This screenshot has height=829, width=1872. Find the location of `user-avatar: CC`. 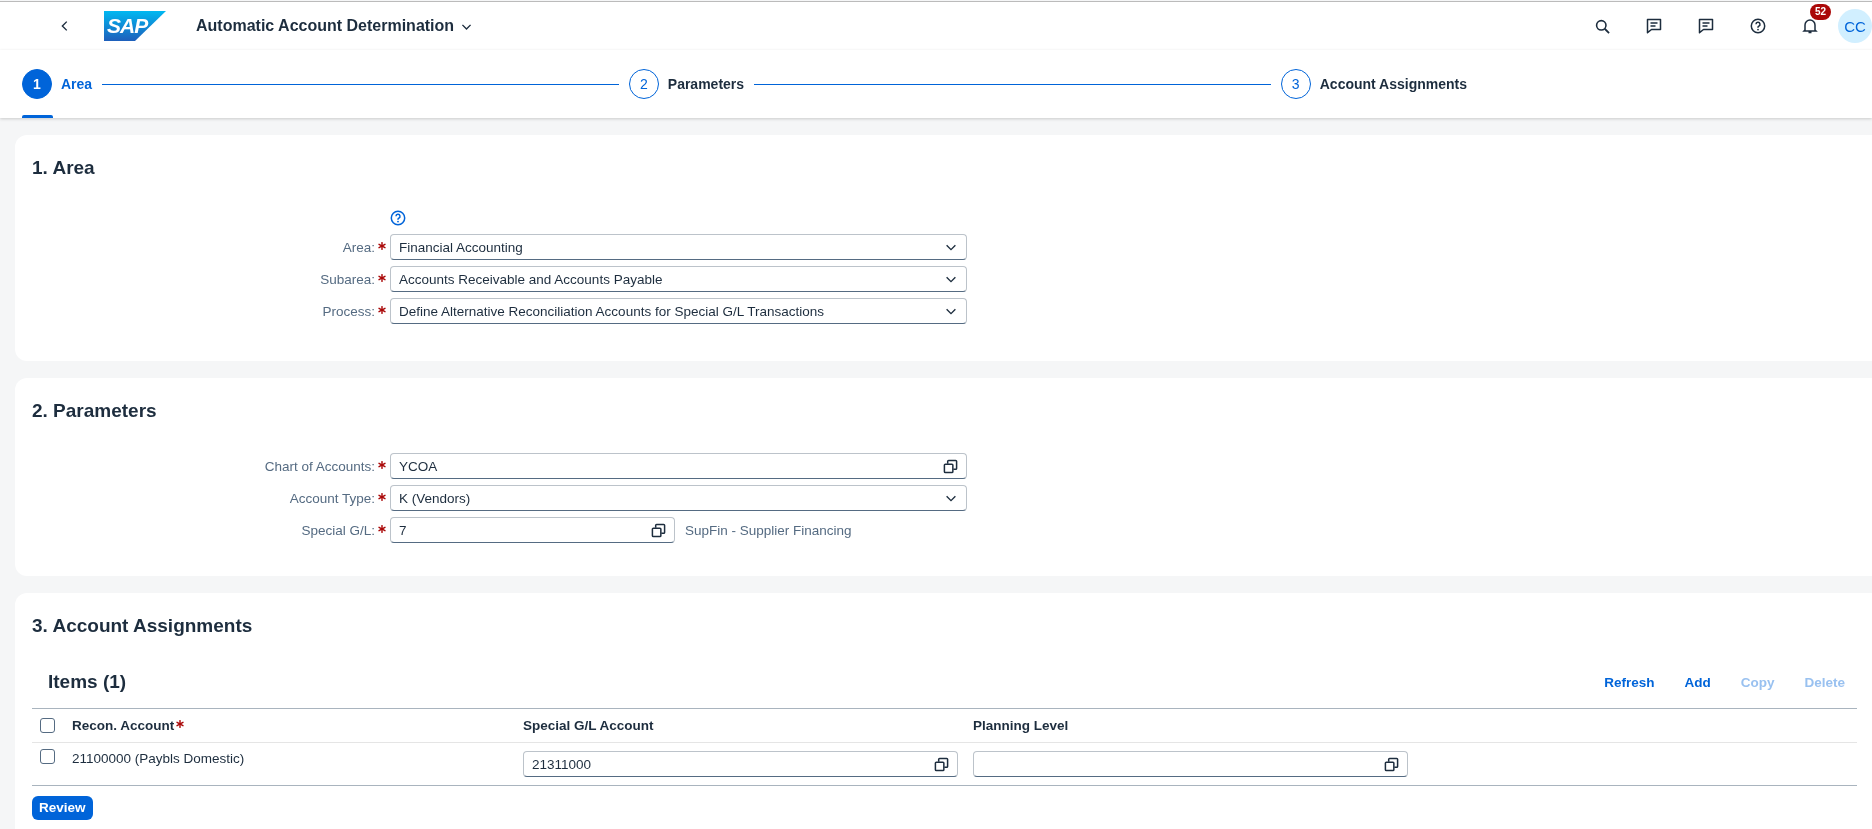

user-avatar: CC is located at coordinates (1855, 26).